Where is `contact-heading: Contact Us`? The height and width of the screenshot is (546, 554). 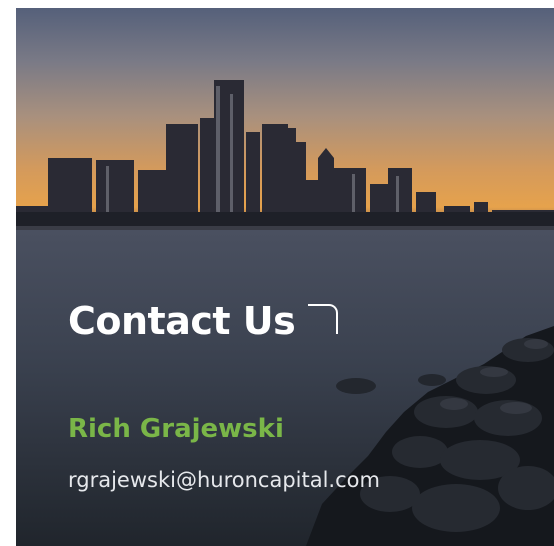 contact-heading: Contact Us is located at coordinates (182, 321).